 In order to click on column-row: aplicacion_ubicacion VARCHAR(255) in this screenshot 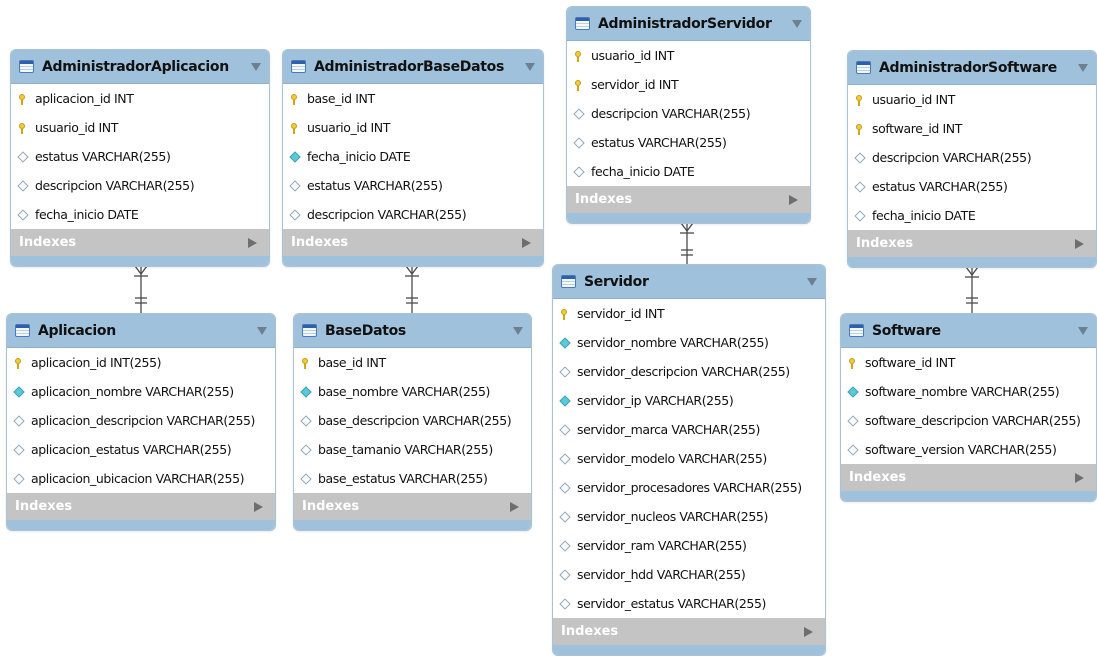, I will do `click(141, 478)`.